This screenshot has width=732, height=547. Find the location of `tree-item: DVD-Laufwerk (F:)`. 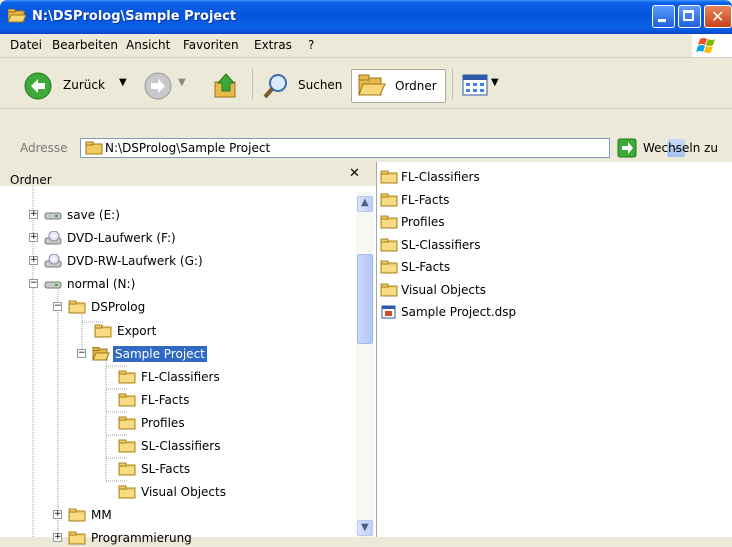

tree-item: DVD-Laufwerk (F:) is located at coordinates (111, 238).